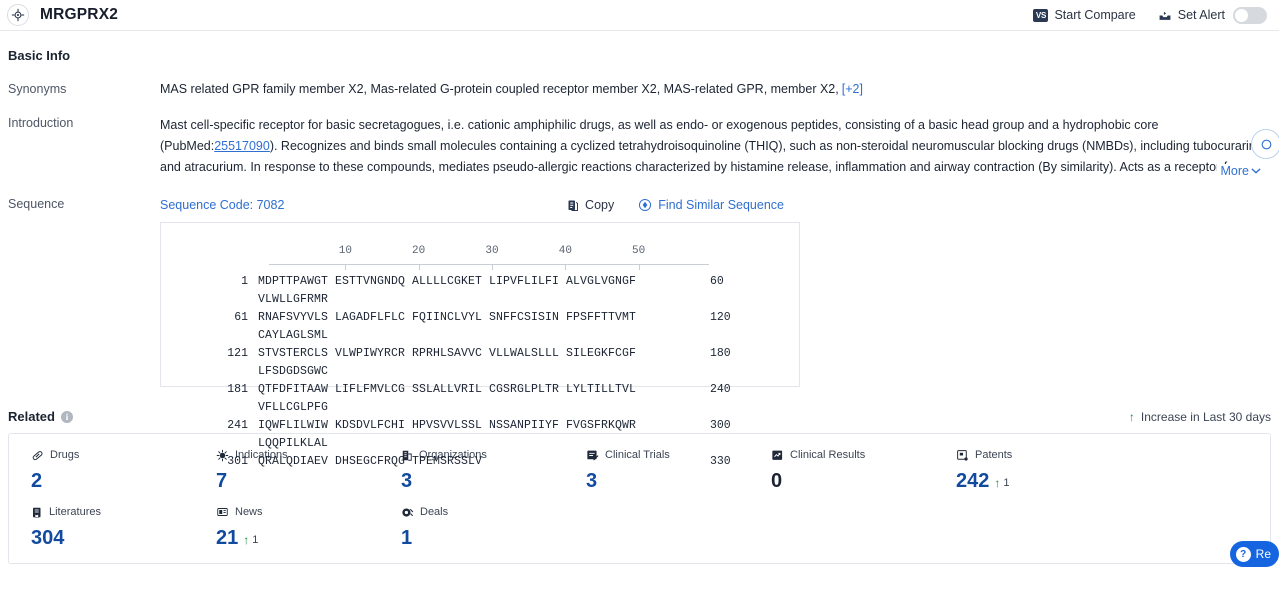 This screenshot has height=589, width=1279. What do you see at coordinates (1205, 416) in the screenshot?
I see `increase-legend-label: Increase in Last 30 days` at bounding box center [1205, 416].